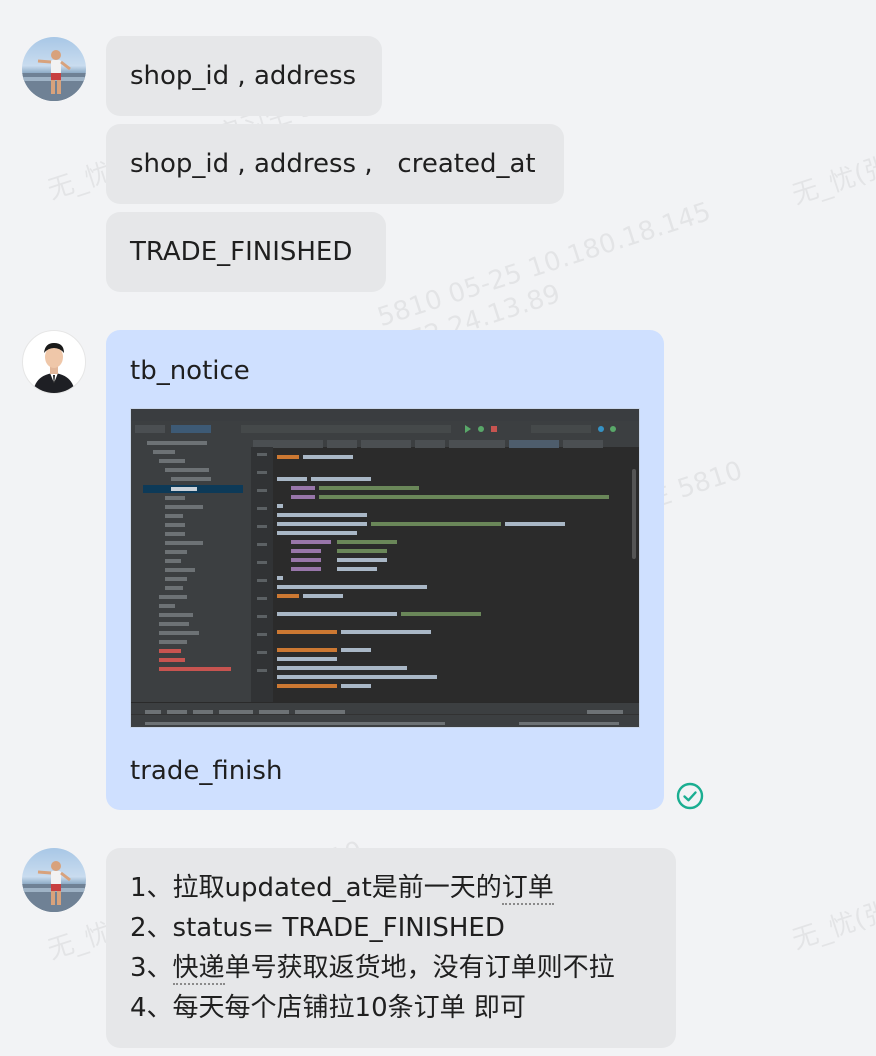 This screenshot has height=1056, width=876. Describe the element at coordinates (419, 968) in the screenshot. I see `message-text: 单号获取返货地，没有订单则不拉` at that location.